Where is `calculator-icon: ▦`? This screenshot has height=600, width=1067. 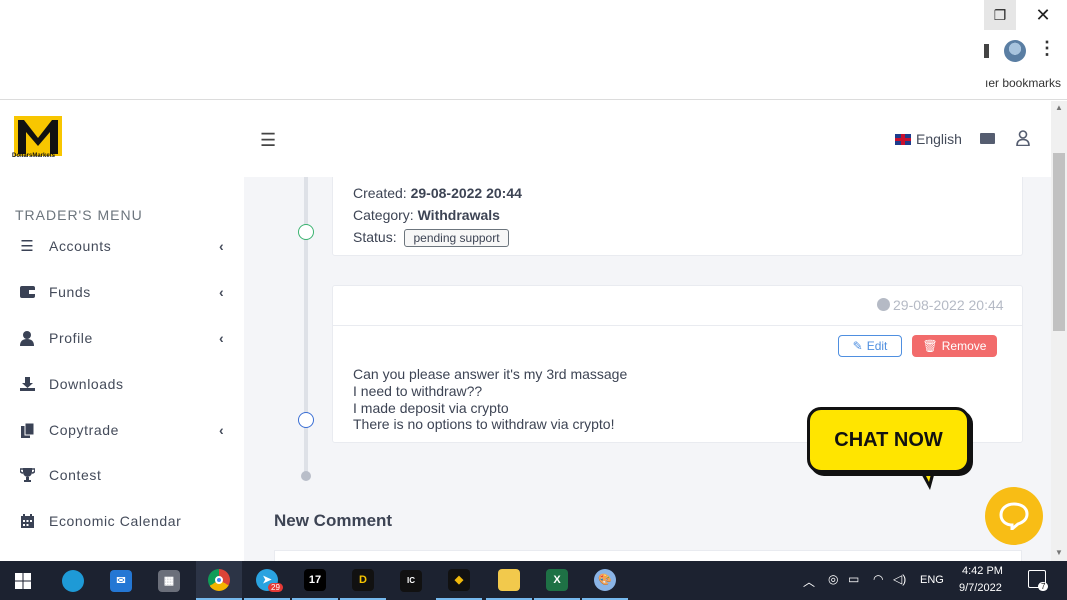 calculator-icon: ▦ is located at coordinates (169, 580).